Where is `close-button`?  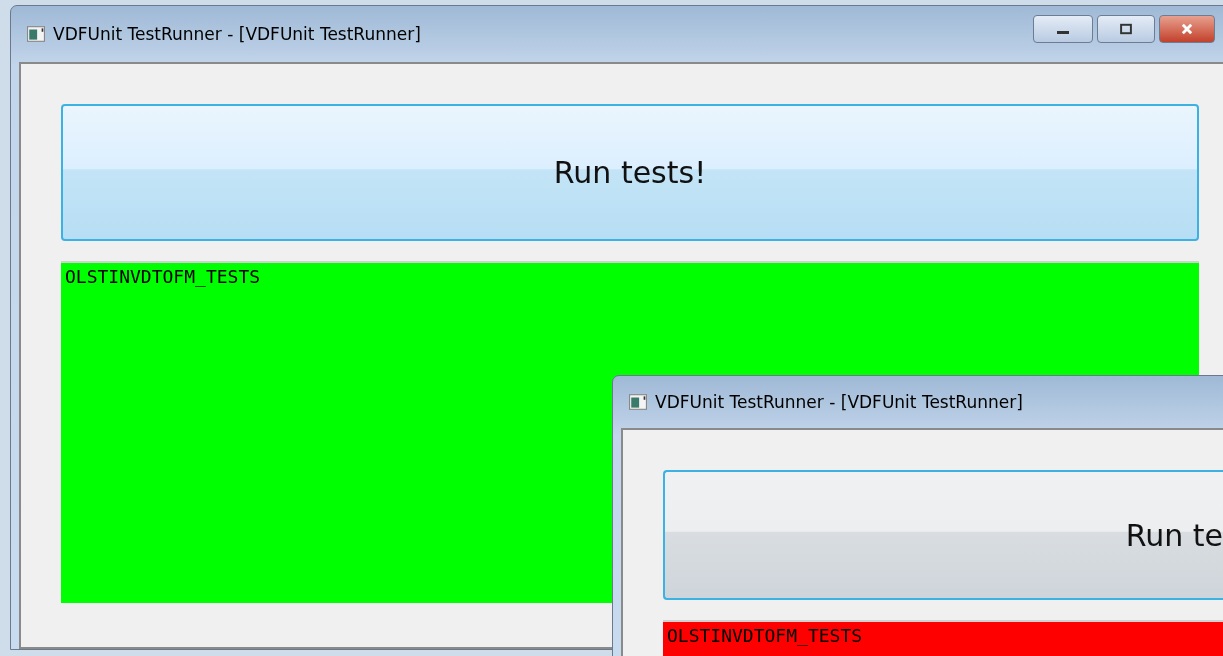 close-button is located at coordinates (1187, 29).